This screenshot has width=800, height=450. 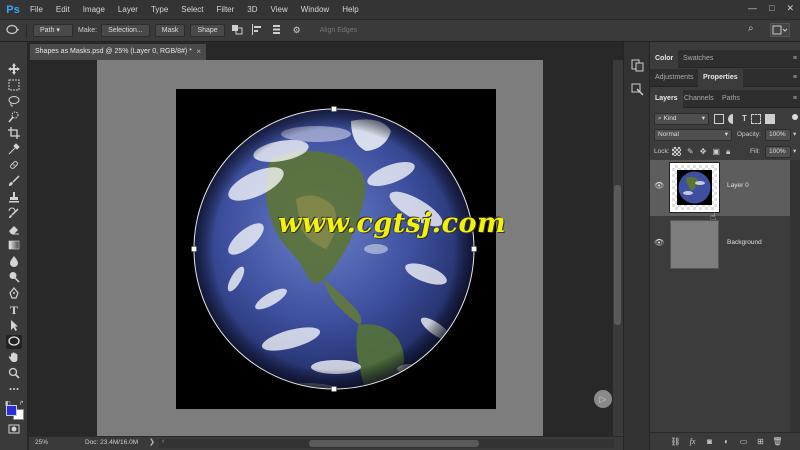 What do you see at coordinates (14, 150) in the screenshot?
I see `eyedropper-tool-icon` at bounding box center [14, 150].